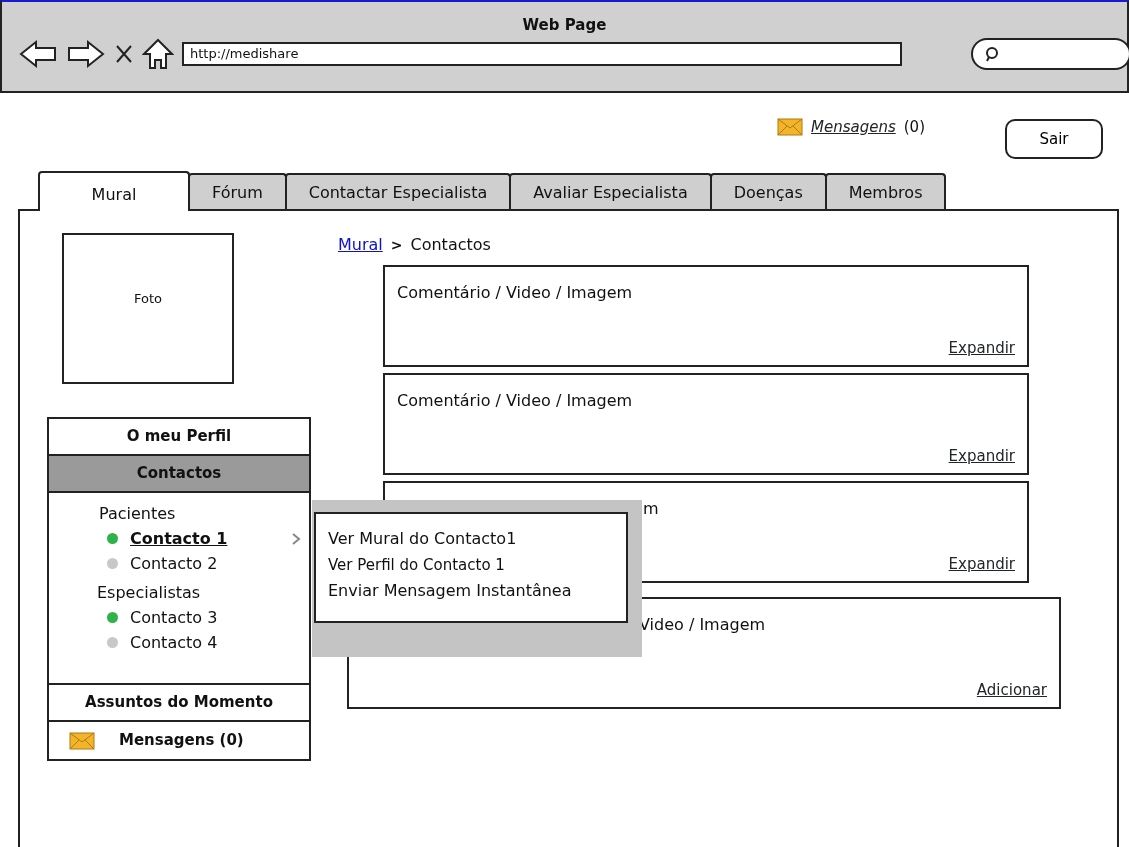 This screenshot has width=1129, height=847. Describe the element at coordinates (991, 54) in the screenshot. I see `search-icon` at that location.